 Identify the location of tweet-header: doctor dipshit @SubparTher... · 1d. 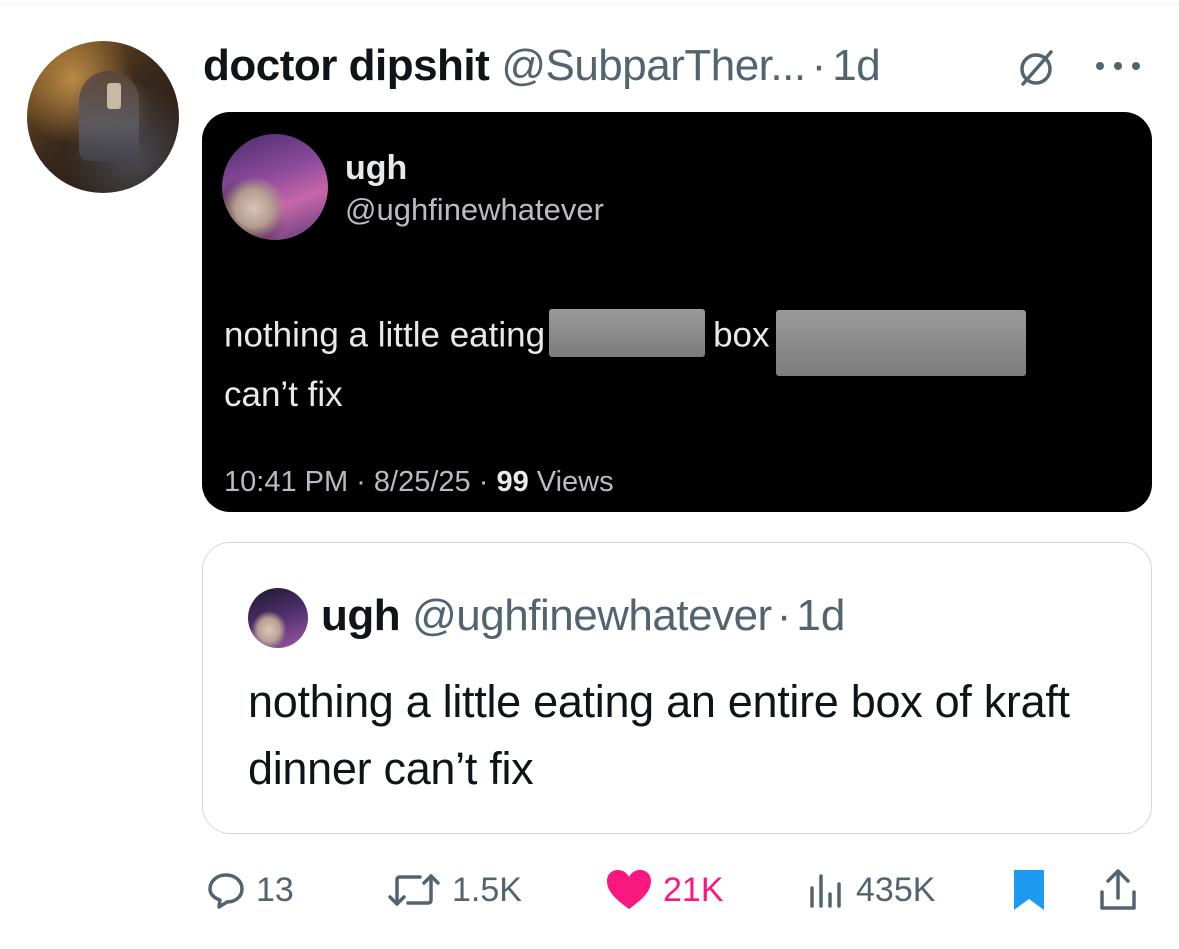
(542, 66).